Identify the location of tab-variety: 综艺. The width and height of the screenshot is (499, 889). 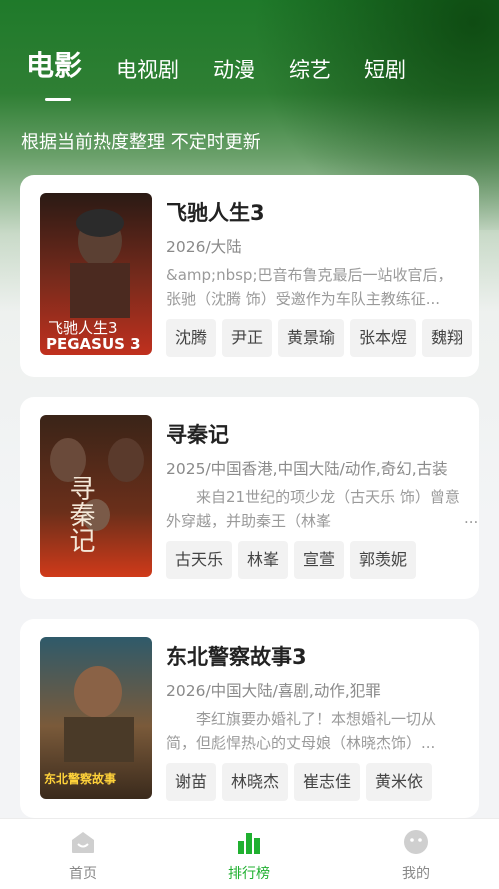
(310, 70).